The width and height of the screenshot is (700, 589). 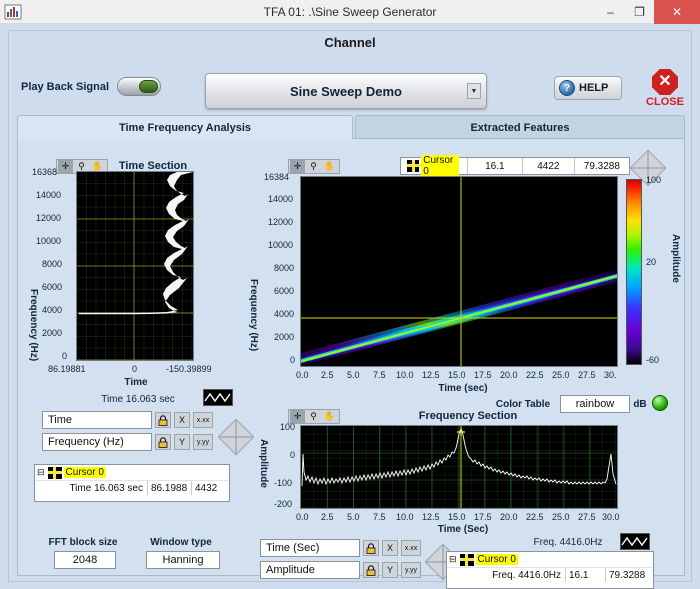 I want to click on spectrogram-xlabel: Time (sec), so click(x=463, y=388).